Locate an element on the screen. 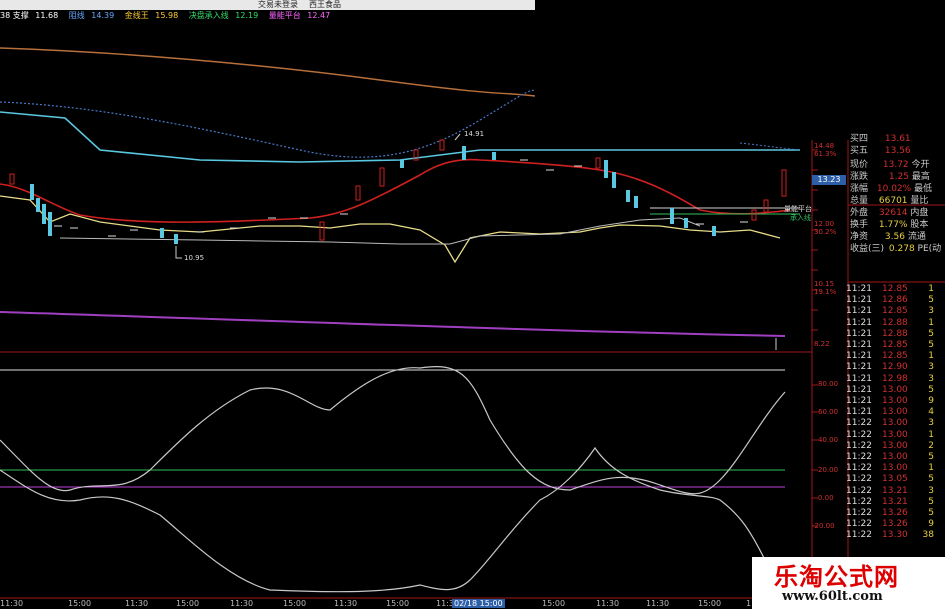 Image resolution: width=945 pixels, height=609 pixels. tick-price: 12.86 is located at coordinates (895, 300).